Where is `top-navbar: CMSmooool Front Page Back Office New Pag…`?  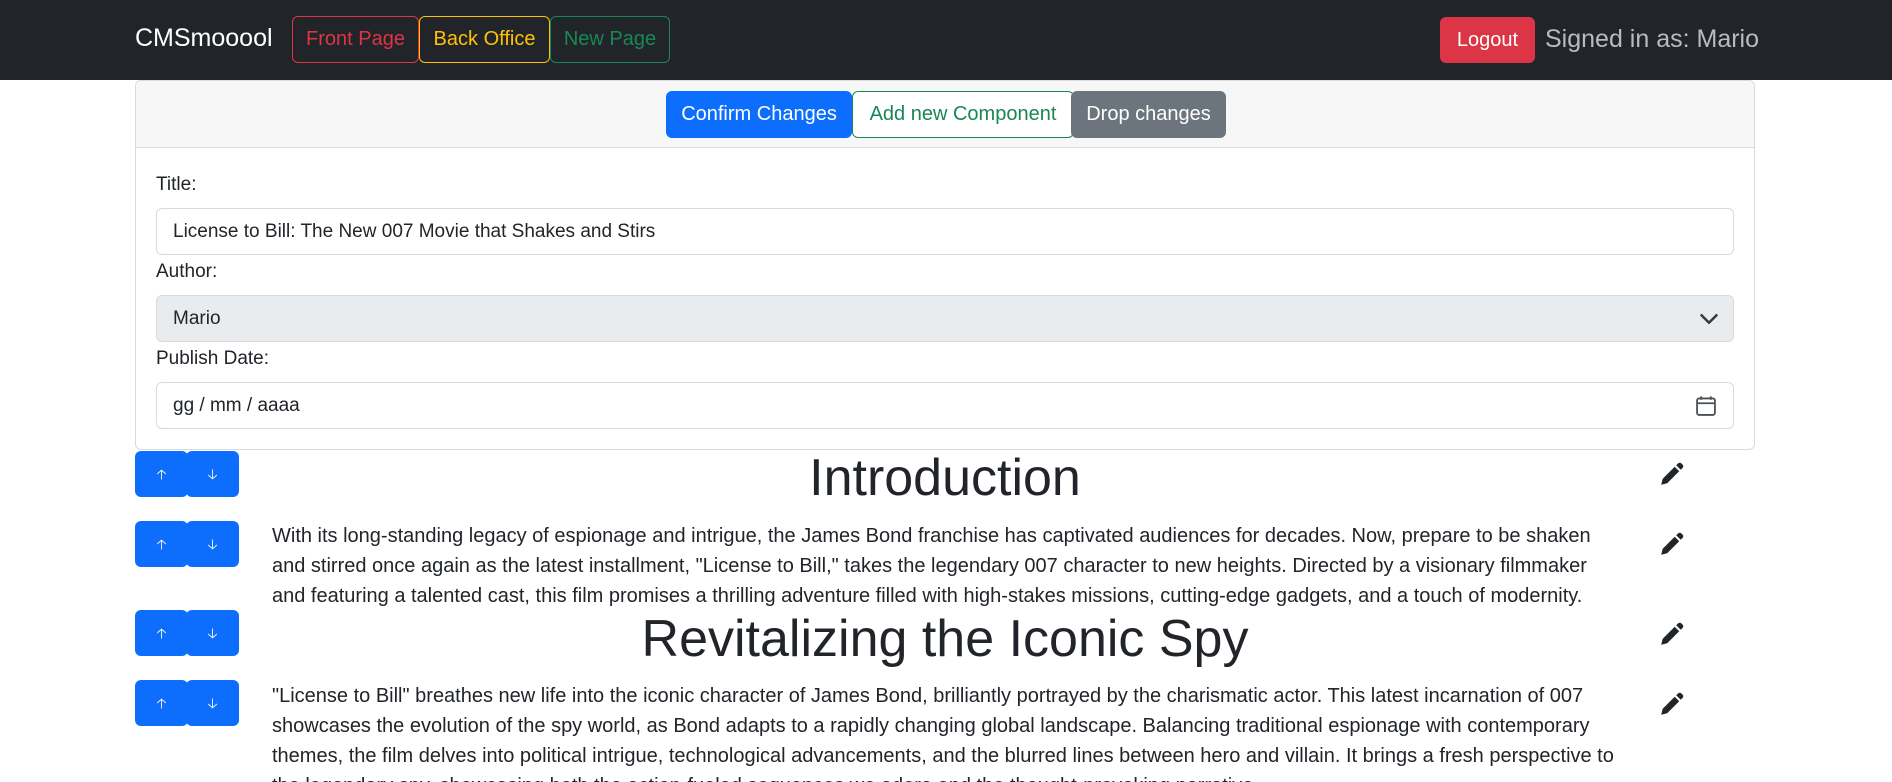 top-navbar: CMSmooool Front Page Back Office New Pag… is located at coordinates (946, 40).